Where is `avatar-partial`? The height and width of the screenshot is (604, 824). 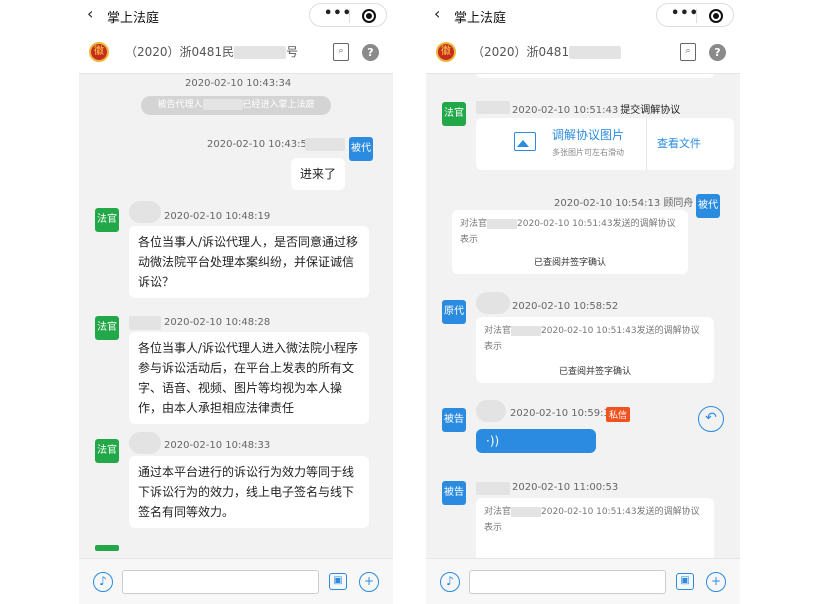
avatar-partial is located at coordinates (107, 548).